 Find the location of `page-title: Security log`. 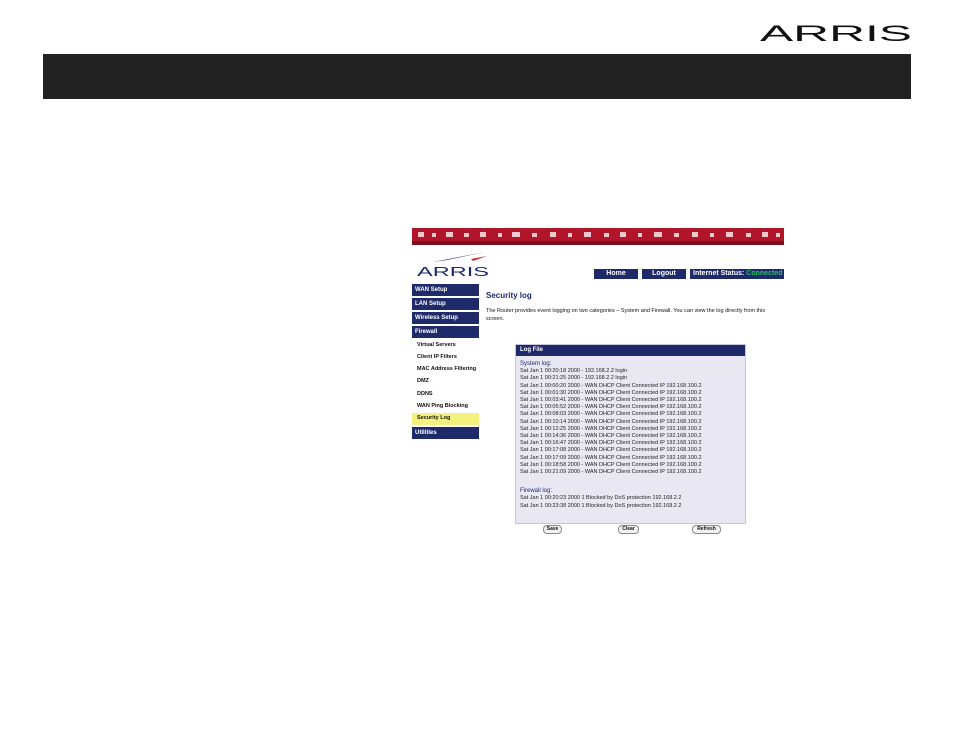

page-title: Security log is located at coordinates (509, 295).